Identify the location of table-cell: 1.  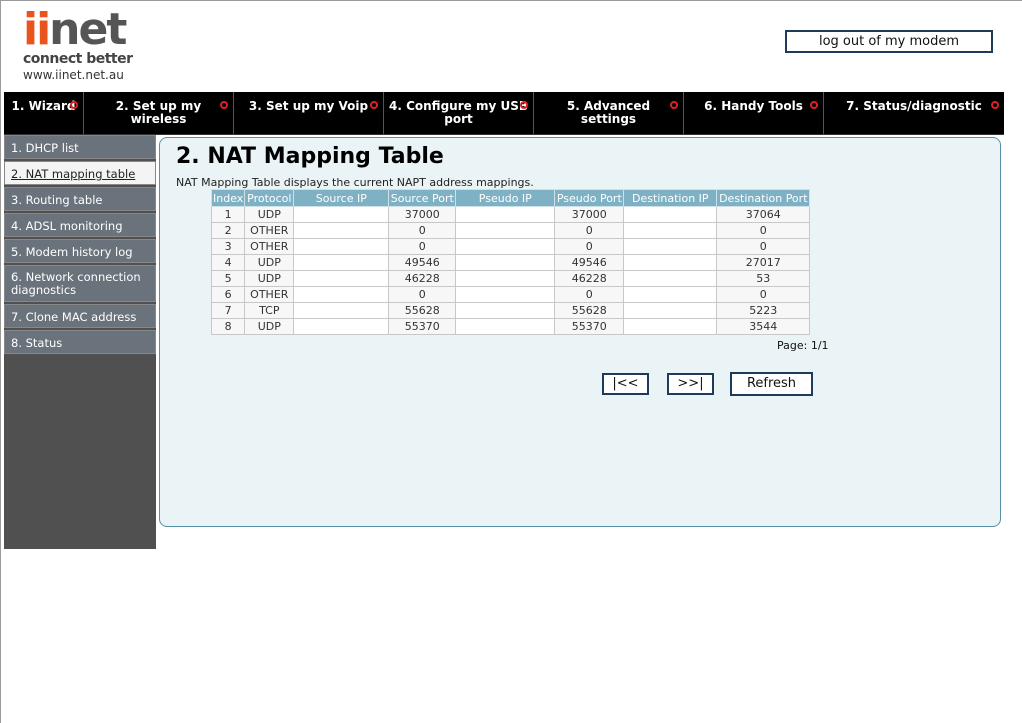
(228, 214).